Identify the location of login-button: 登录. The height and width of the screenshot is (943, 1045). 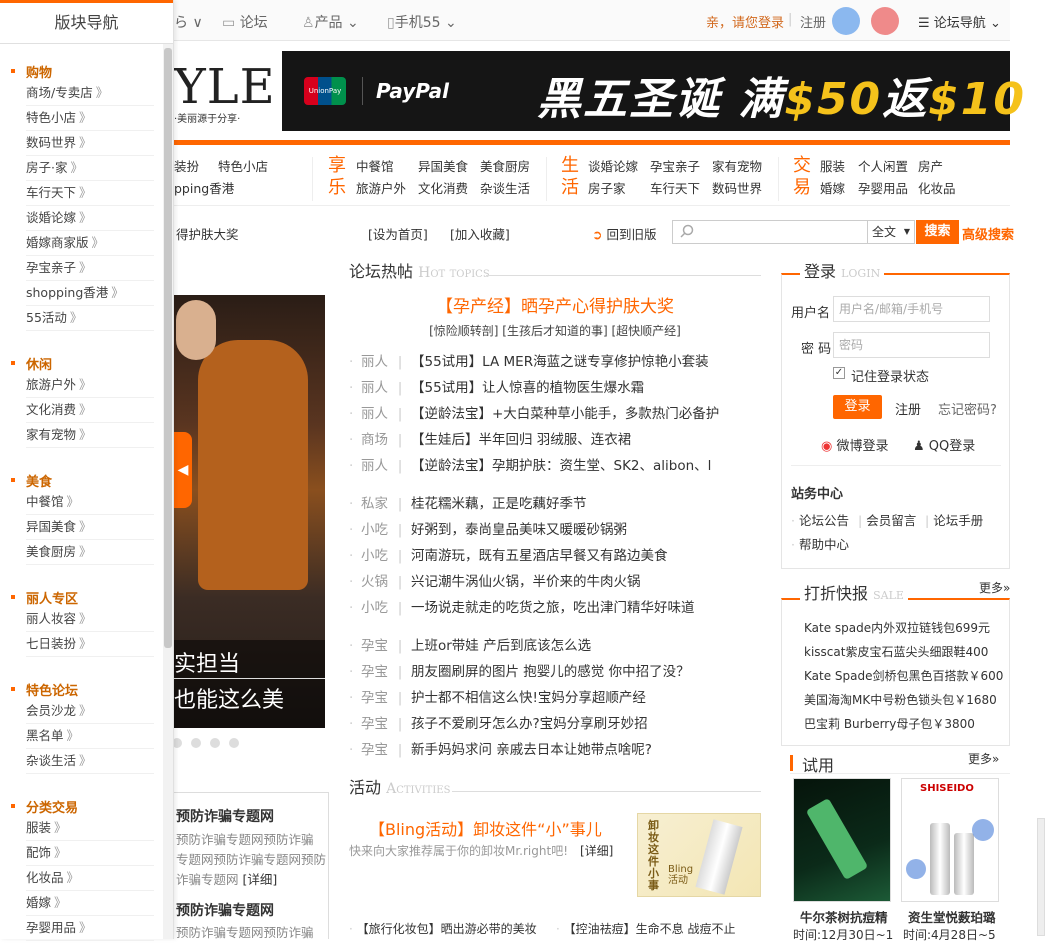
(857, 407).